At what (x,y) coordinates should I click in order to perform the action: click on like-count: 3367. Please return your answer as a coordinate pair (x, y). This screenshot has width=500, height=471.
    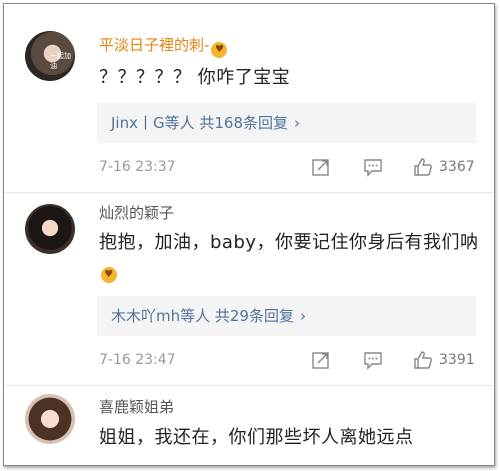
    Looking at the image, I should click on (457, 167).